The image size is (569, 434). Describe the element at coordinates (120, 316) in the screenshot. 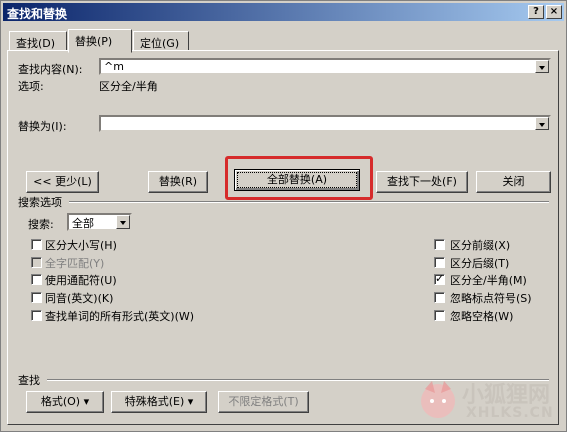

I see `all-word-forms-label: 查找单词的所有形式(英文)(W)` at that location.